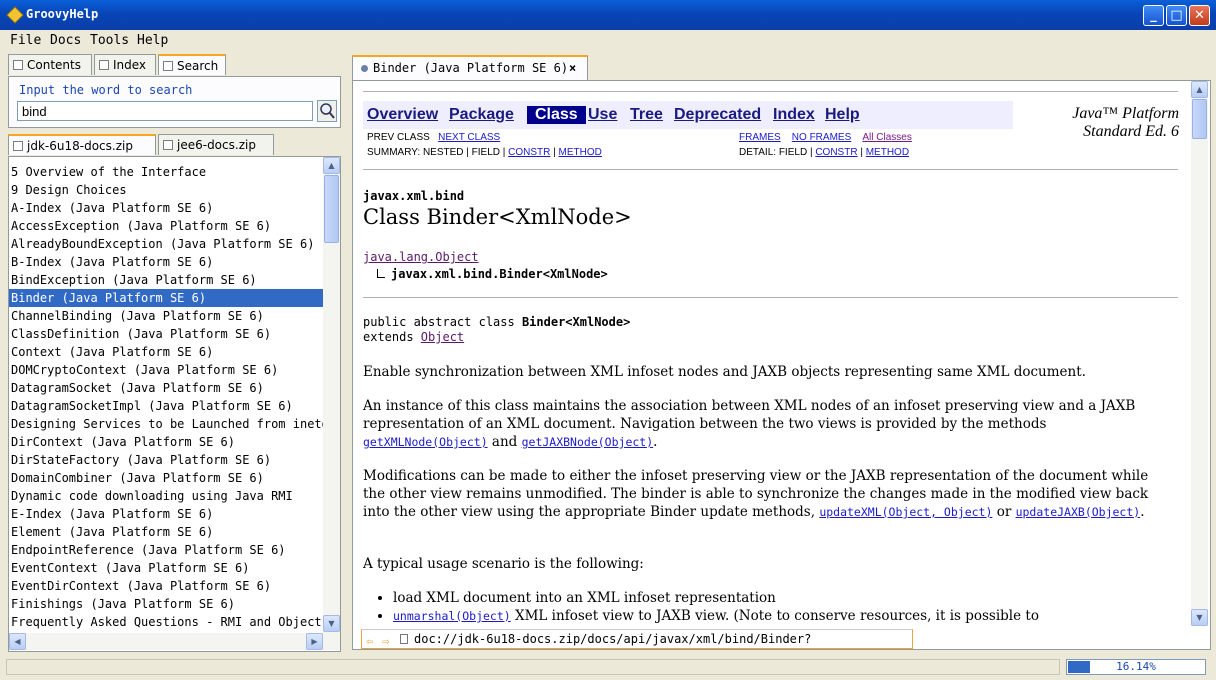 The height and width of the screenshot is (680, 1216). Describe the element at coordinates (499, 274) in the screenshot. I see `inherit-child-label: javax.xml.bind.Binder<XmlNode>` at that location.